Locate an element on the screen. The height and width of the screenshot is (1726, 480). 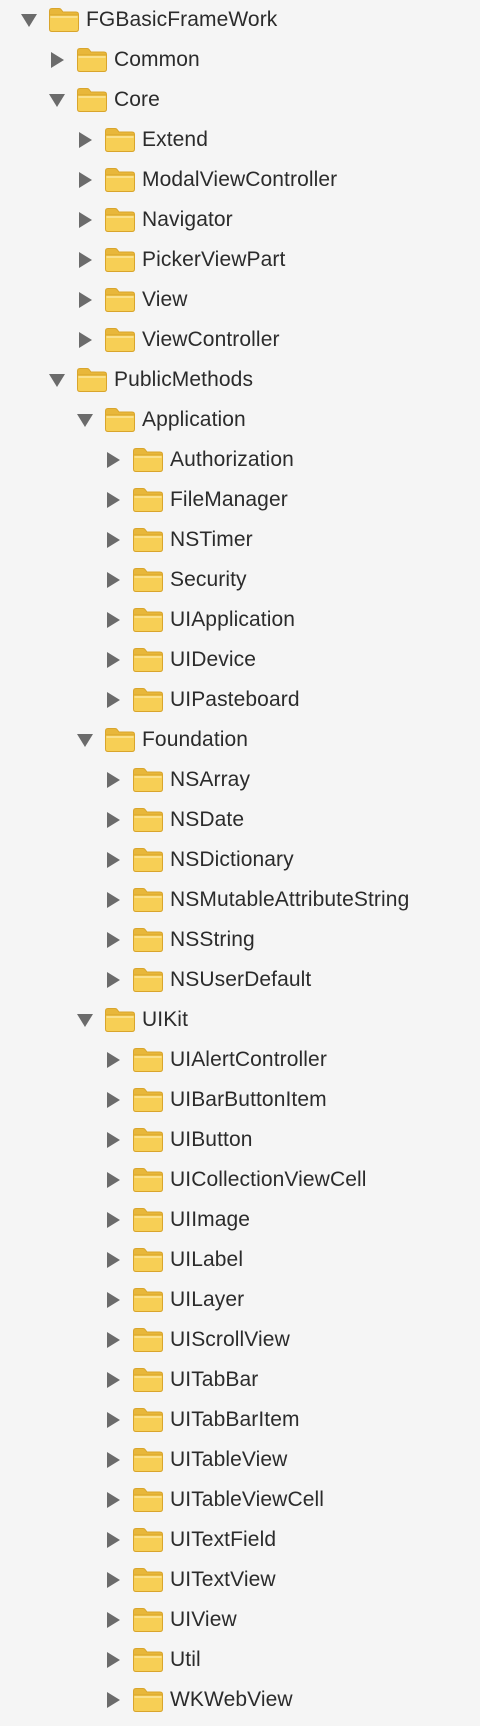
tree-row-uilayer: UILayer is located at coordinates (240, 1300).